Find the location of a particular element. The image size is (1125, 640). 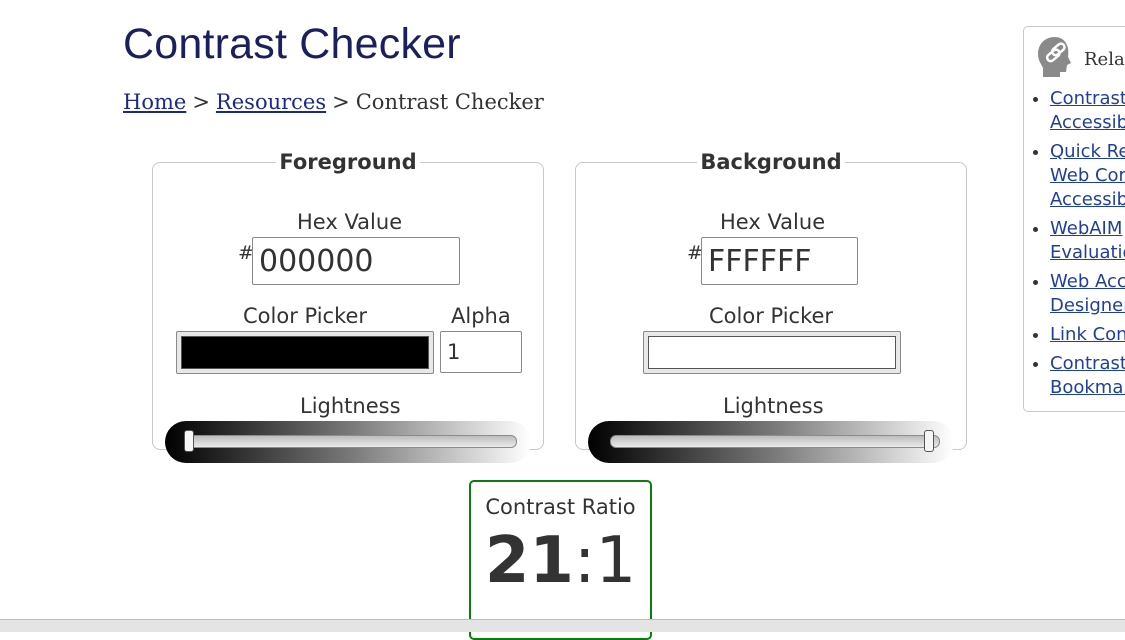

related-link-5: Link Con is located at coordinates (1087, 334).